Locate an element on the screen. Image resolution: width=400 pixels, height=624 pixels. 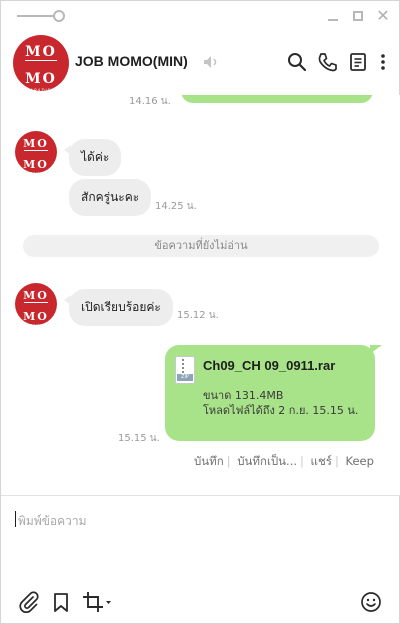
file-size: ขนาด 131.4MB is located at coordinates (243, 395).